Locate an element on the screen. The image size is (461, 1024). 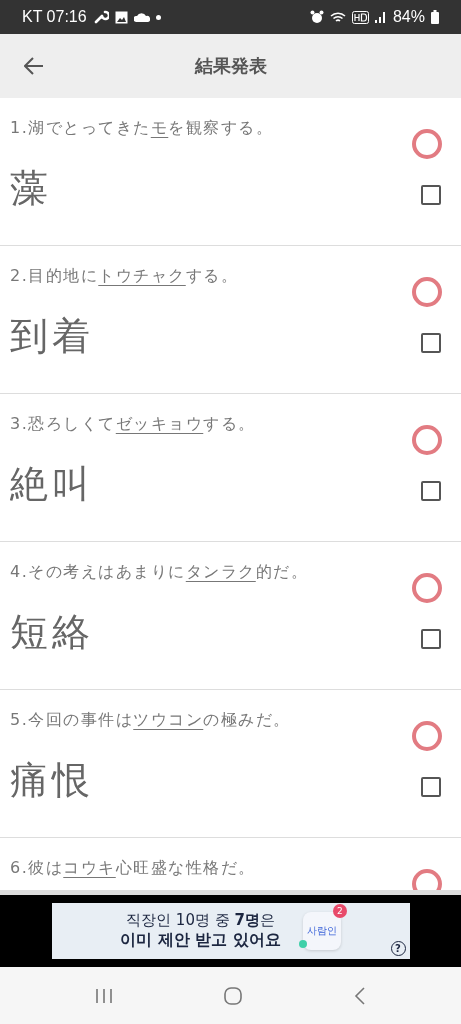
wifi-icon is located at coordinates (337, 17).